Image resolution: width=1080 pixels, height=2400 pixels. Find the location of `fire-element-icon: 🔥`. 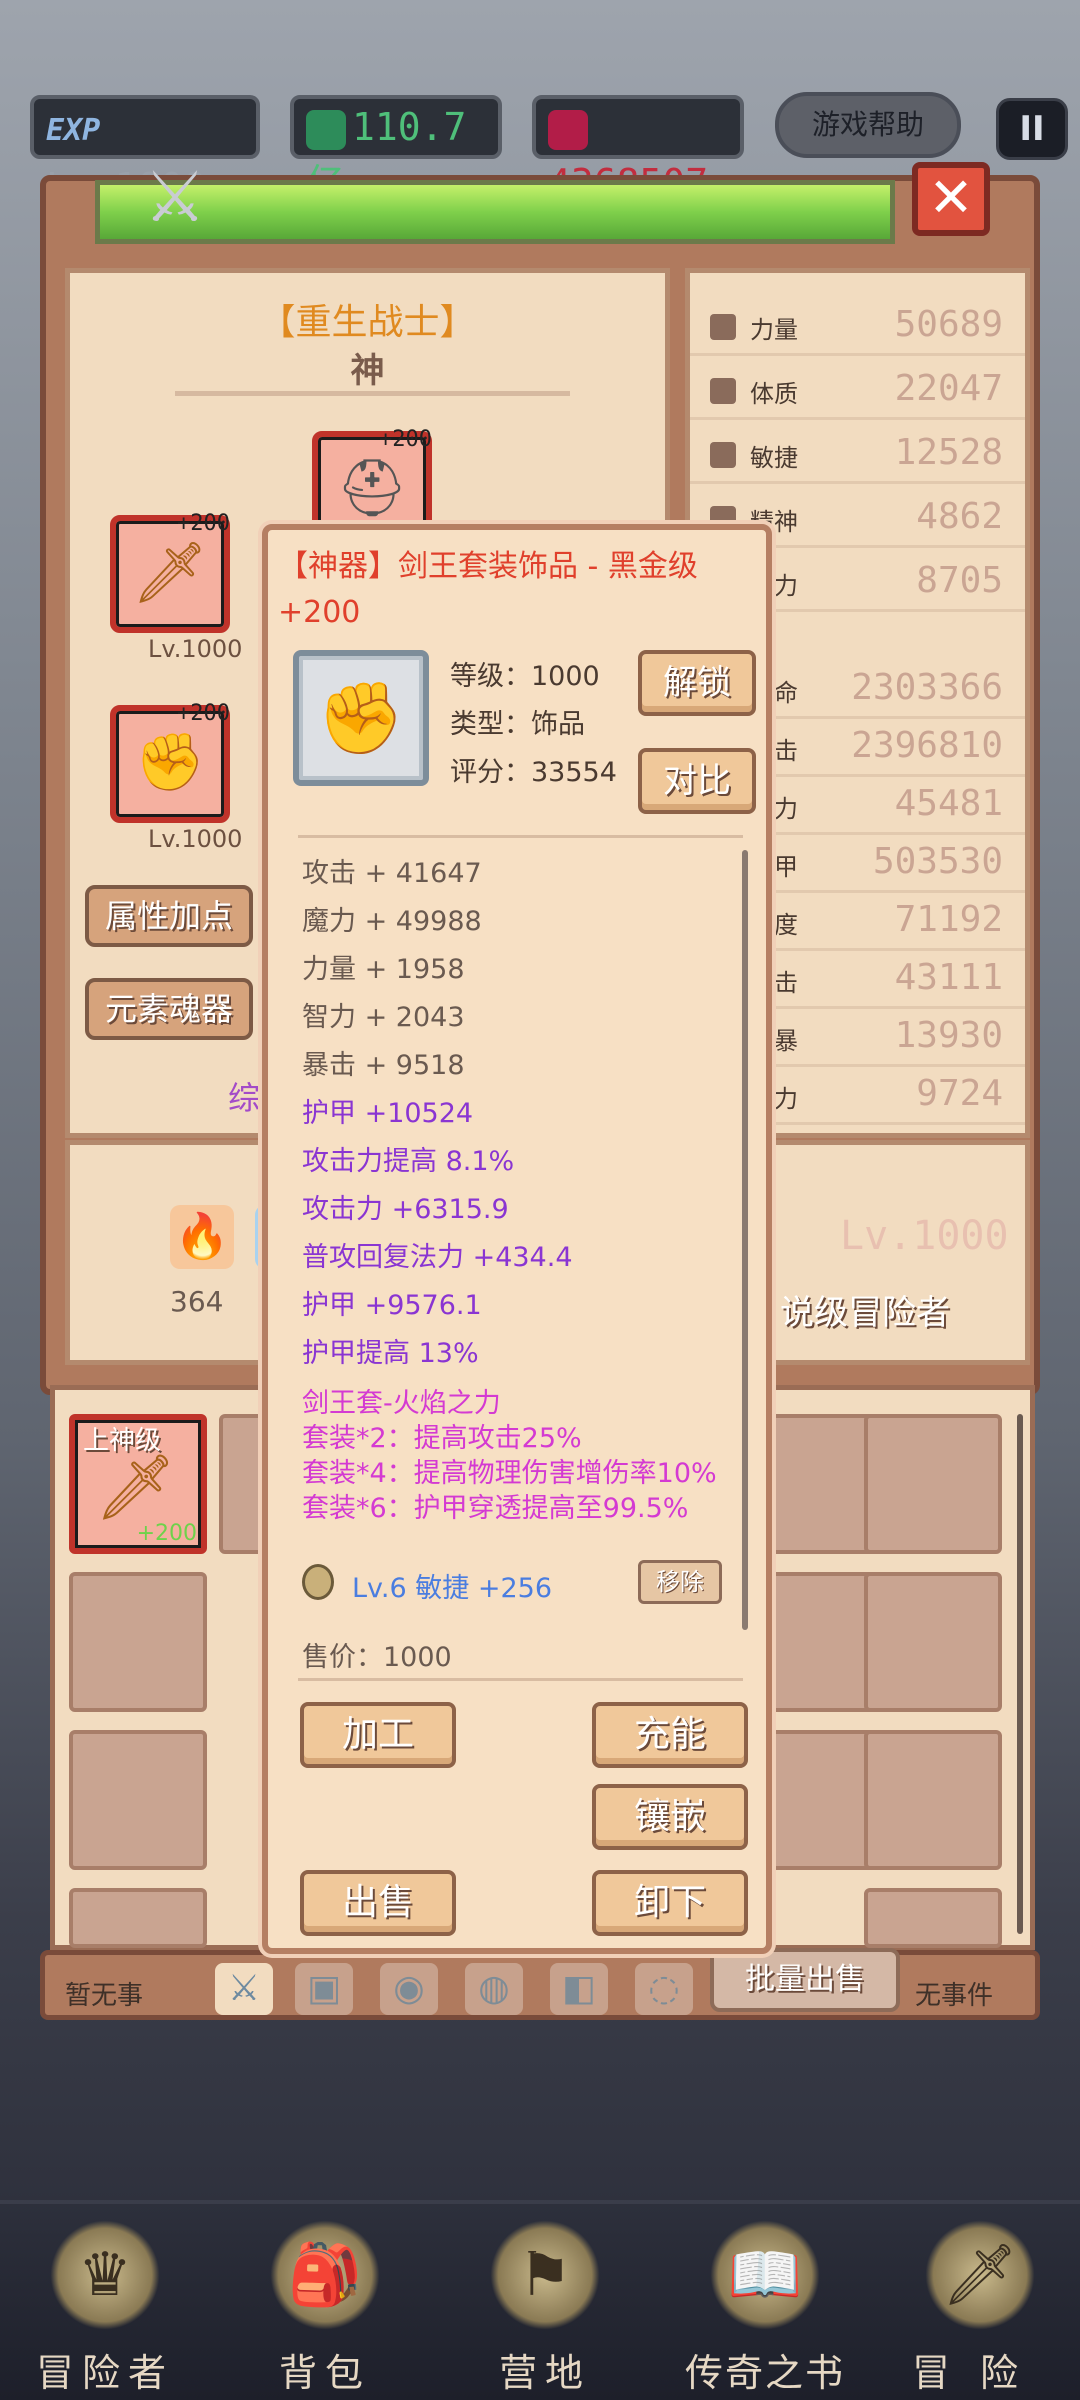

fire-element-icon: 🔥 is located at coordinates (202, 1237).